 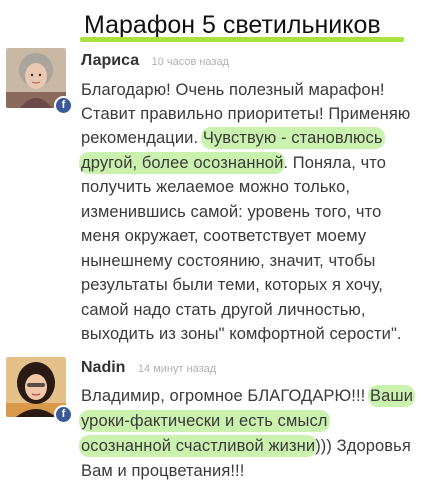 What do you see at coordinates (241, 334) in the screenshot?
I see `comment-text-line: выходить из зоны" комфортной серости".` at bounding box center [241, 334].